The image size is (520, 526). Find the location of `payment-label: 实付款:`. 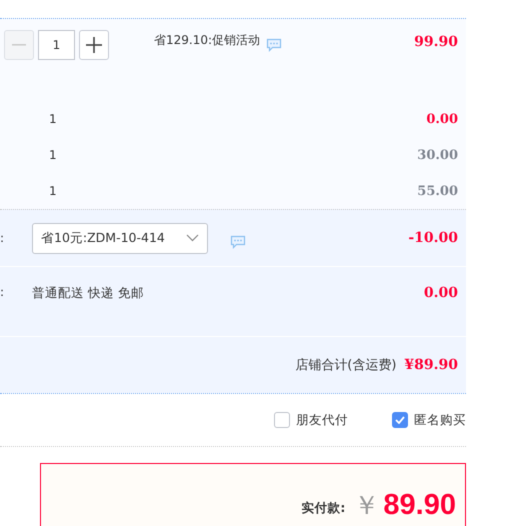

payment-label: 实付款: is located at coordinates (323, 508).